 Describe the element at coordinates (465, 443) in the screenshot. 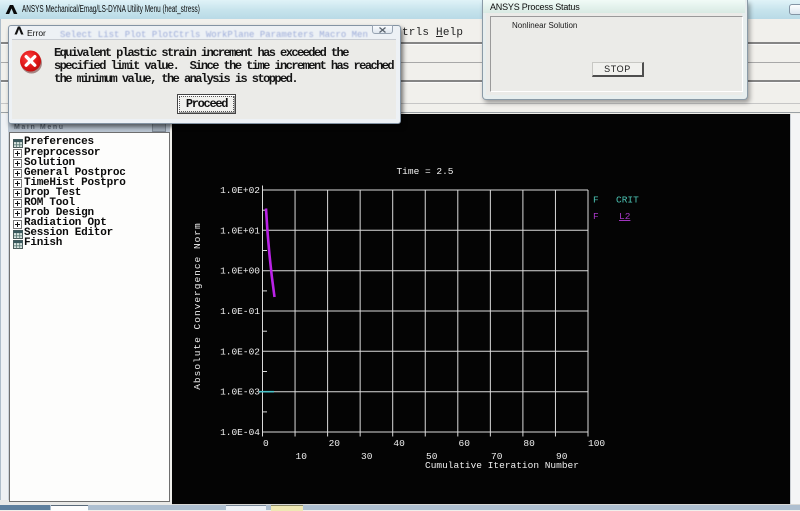

I see `svg-text: 60` at that location.